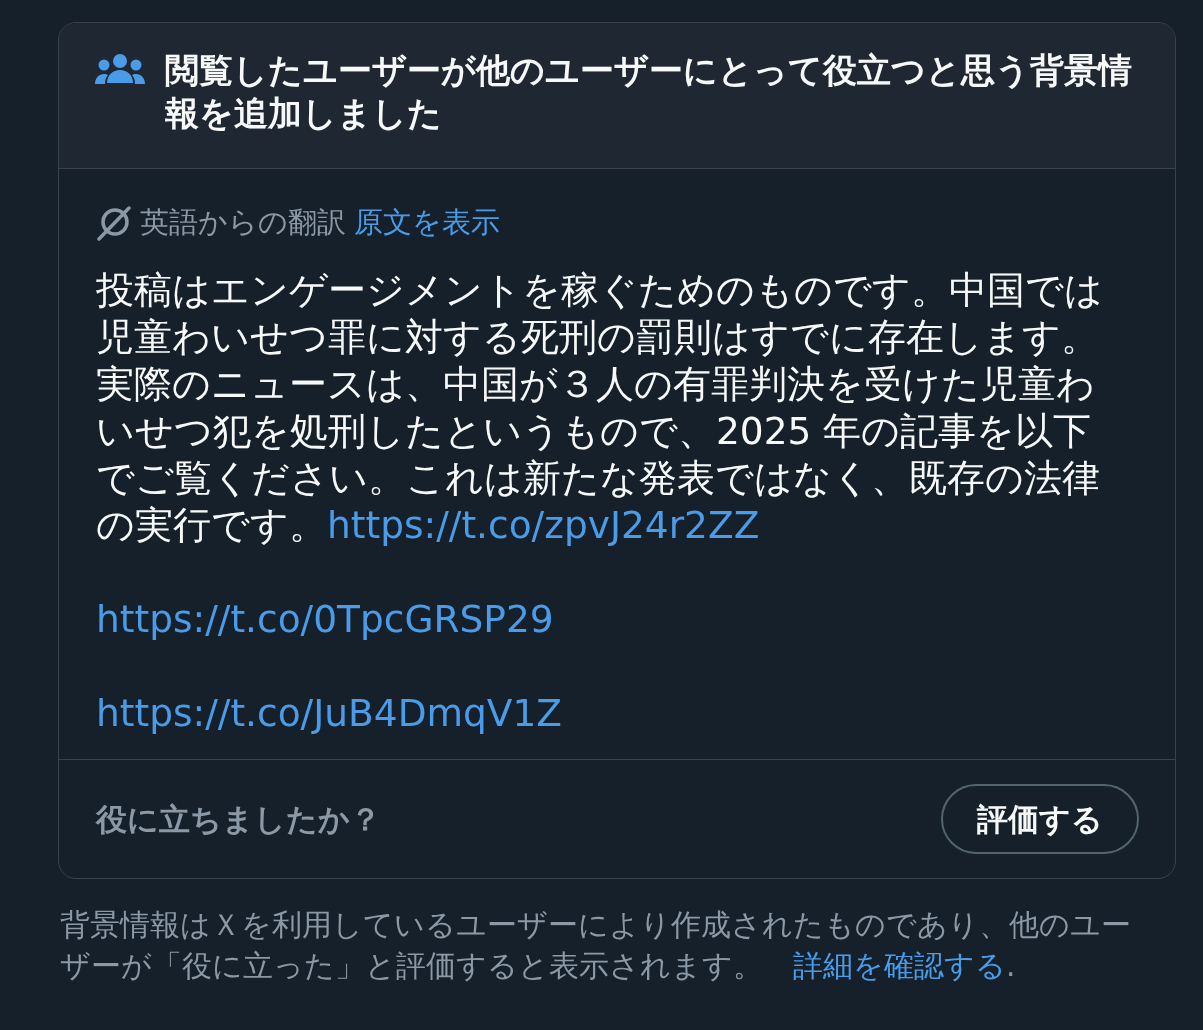 The height and width of the screenshot is (1030, 1203). I want to click on note-heading: 閲覧したユーザーが他のユーザーにとって役立つと思う背景情報を追加しました, so click(649, 91).